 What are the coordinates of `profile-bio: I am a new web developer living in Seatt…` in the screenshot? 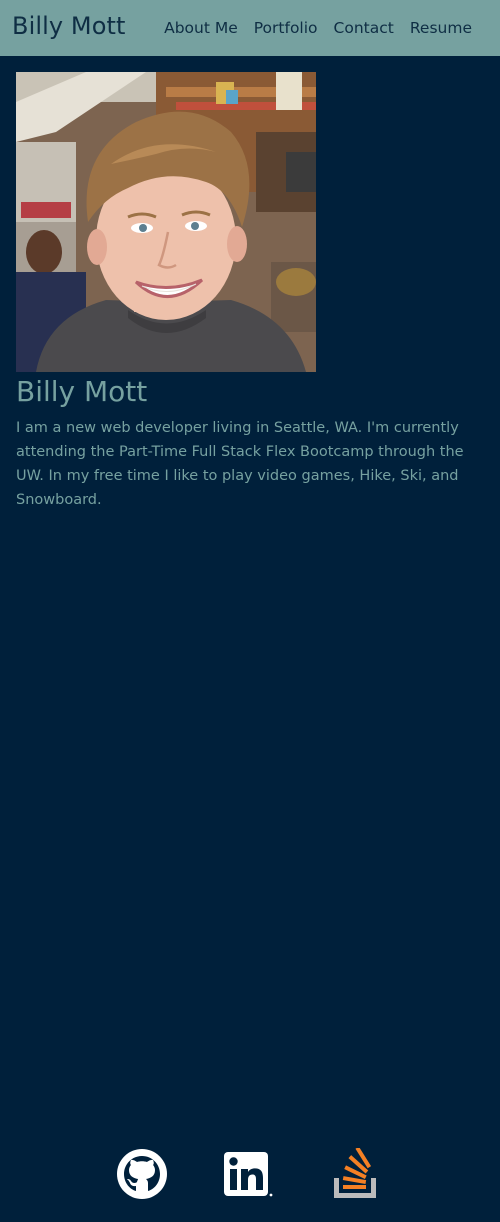 It's located at (240, 464).